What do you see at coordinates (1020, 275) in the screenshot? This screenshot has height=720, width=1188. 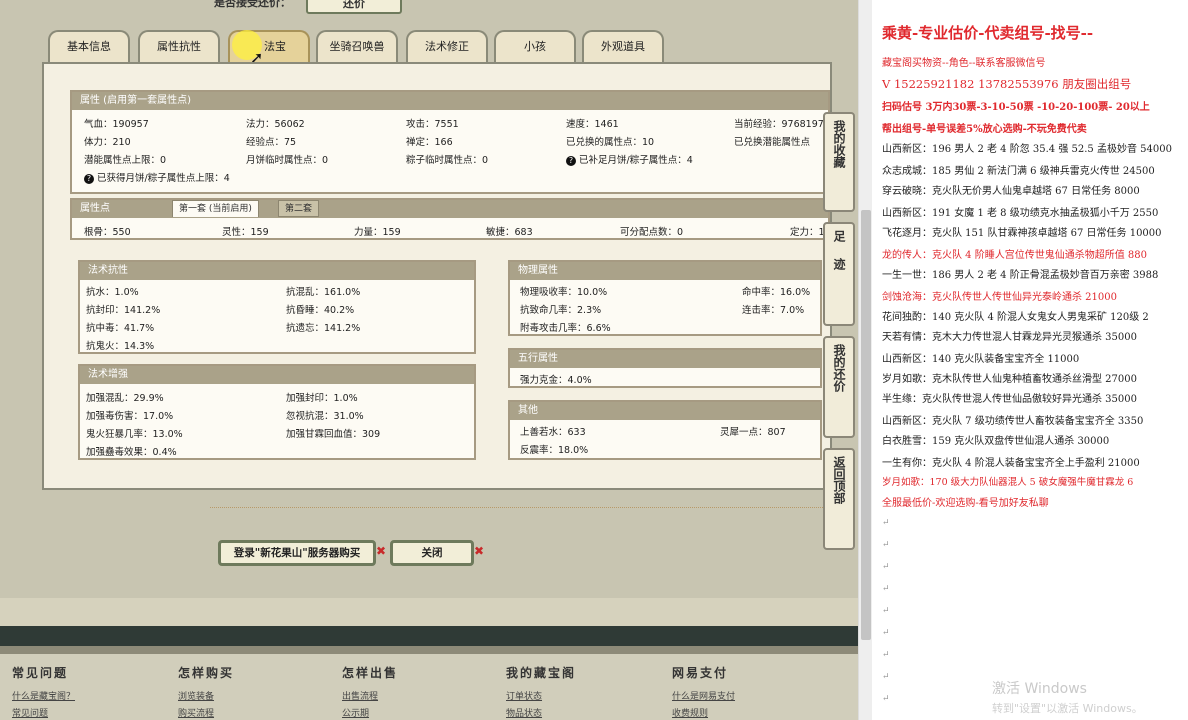 I see `ad-line: 一生一世：186 男人 2 老 4 阶正骨混孟极妙音百万亲密 3988` at bounding box center [1020, 275].